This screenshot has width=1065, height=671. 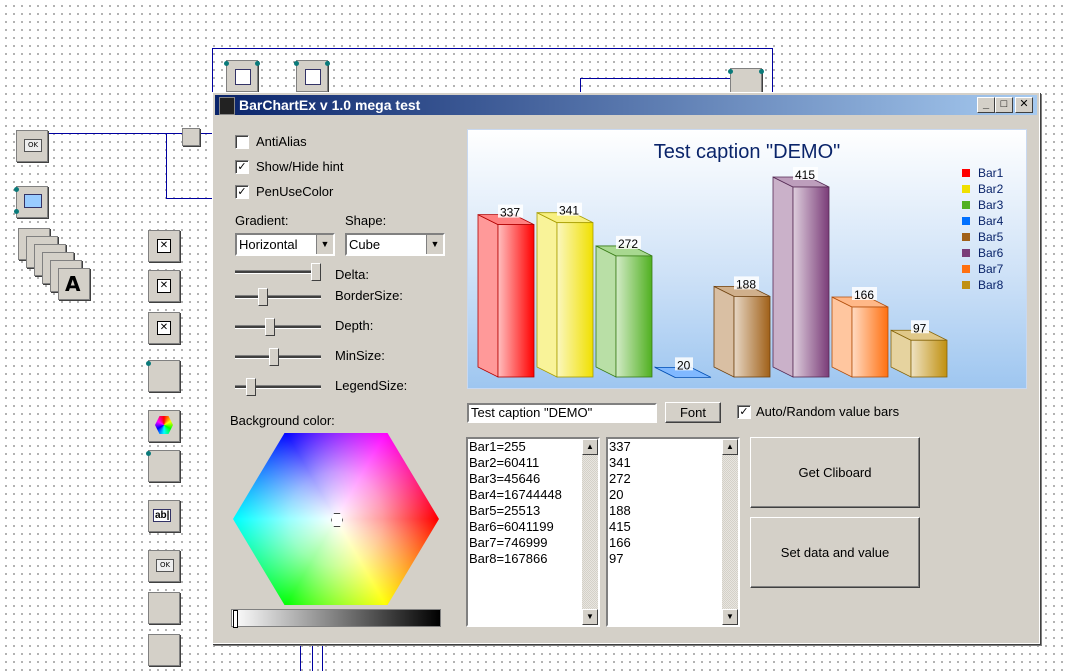 What do you see at coordinates (835, 552) in the screenshot?
I see `set-data-button: Set data and value` at bounding box center [835, 552].